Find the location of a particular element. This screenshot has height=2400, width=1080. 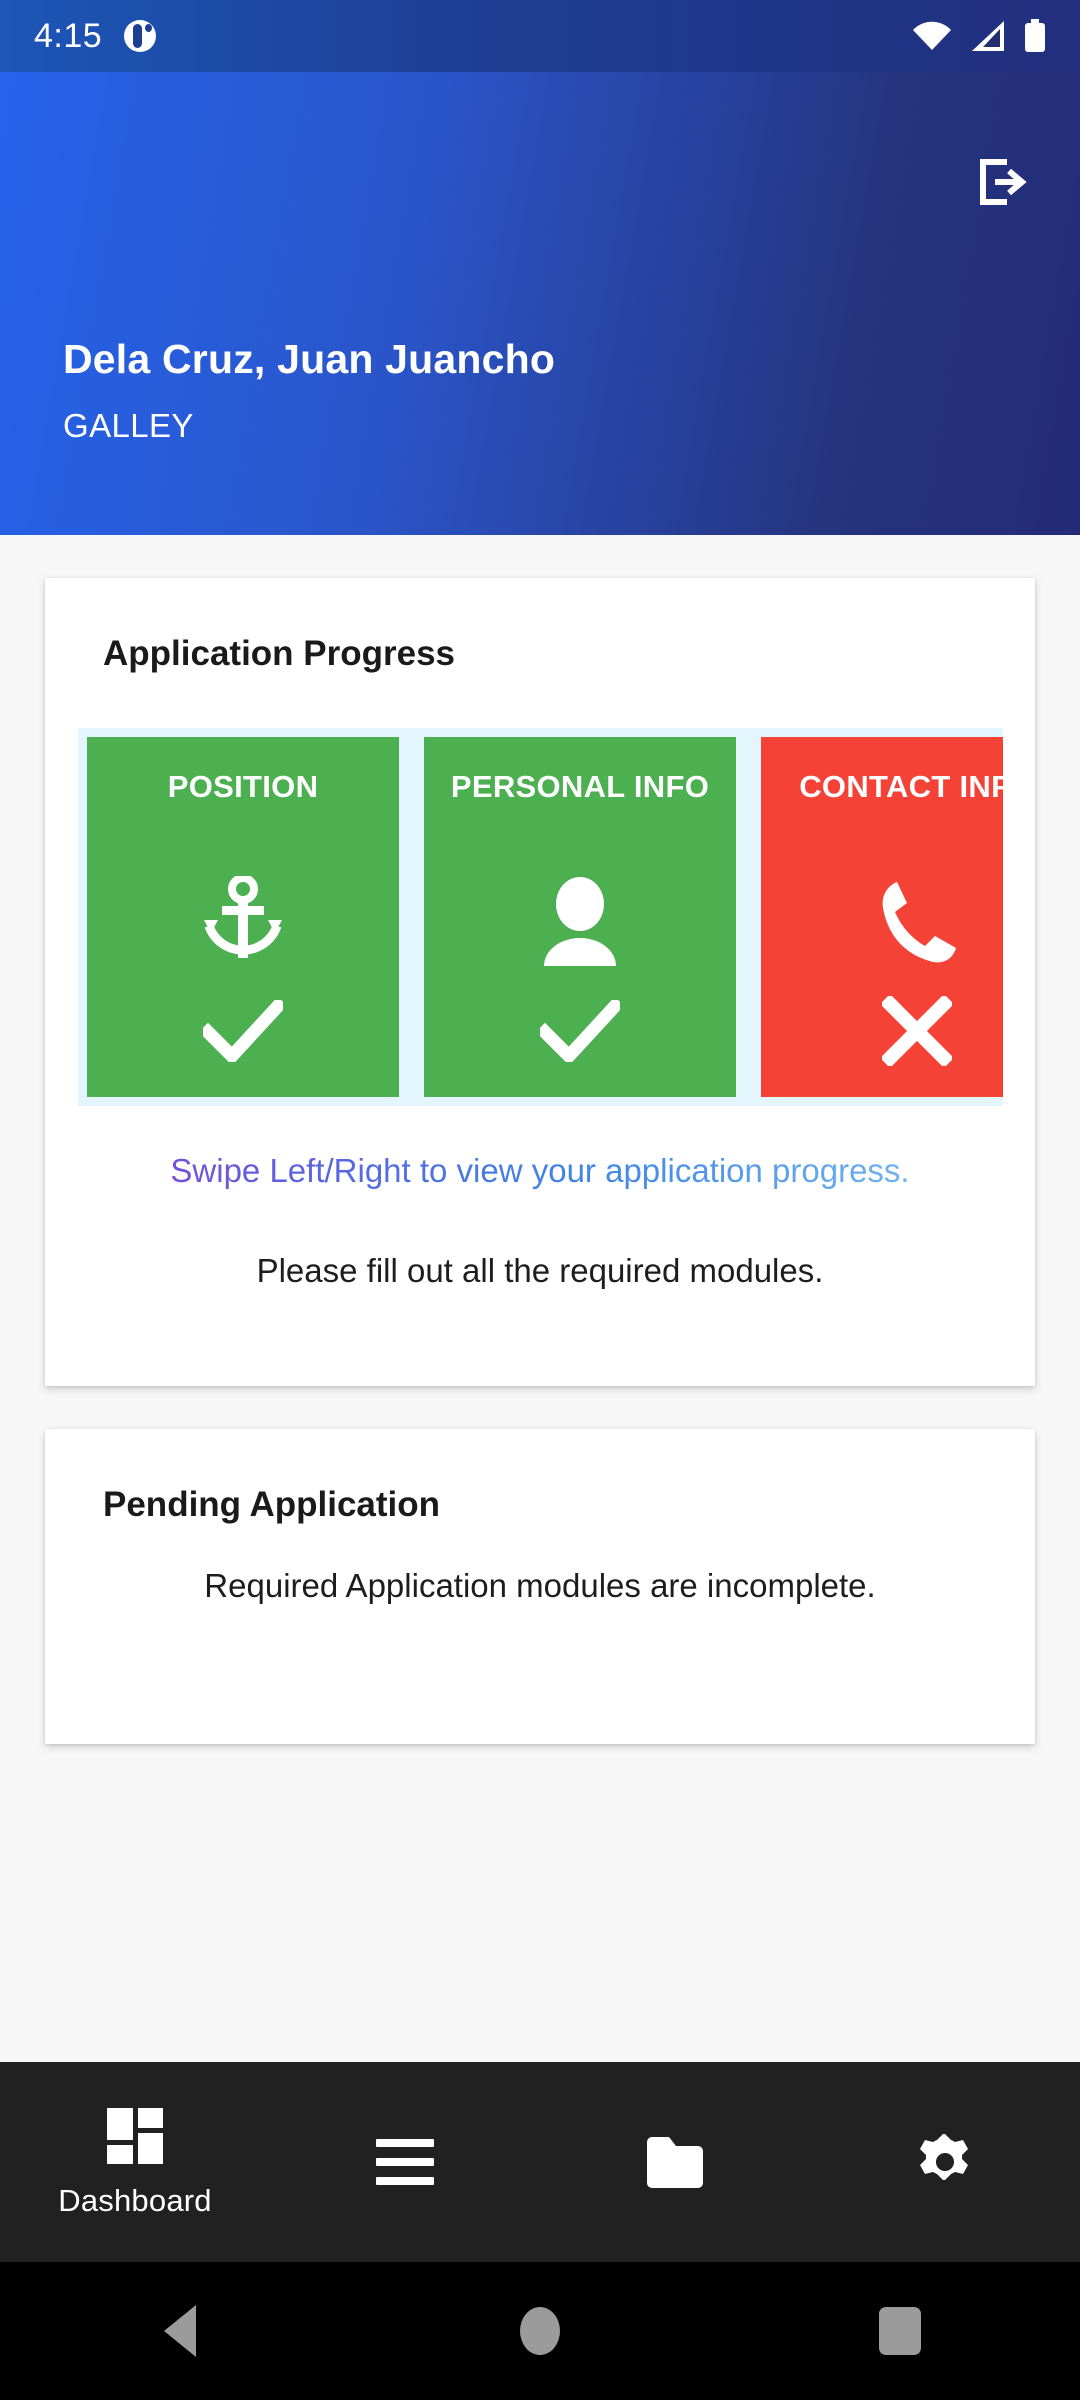

nav-item-menu is located at coordinates (405, 2162).